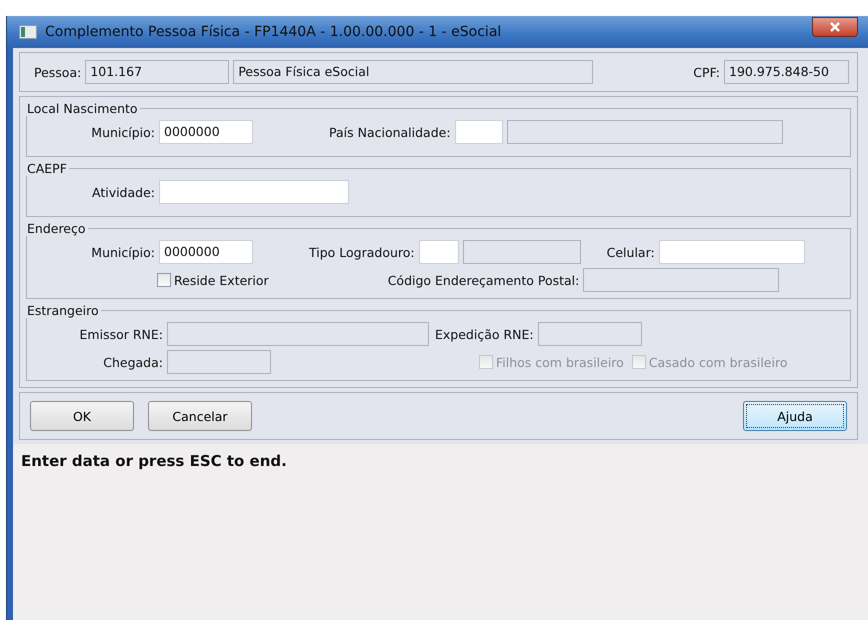 The image size is (868, 620). Describe the element at coordinates (560, 362) in the screenshot. I see `checkbox-label: Filhos com brasileiro` at that location.